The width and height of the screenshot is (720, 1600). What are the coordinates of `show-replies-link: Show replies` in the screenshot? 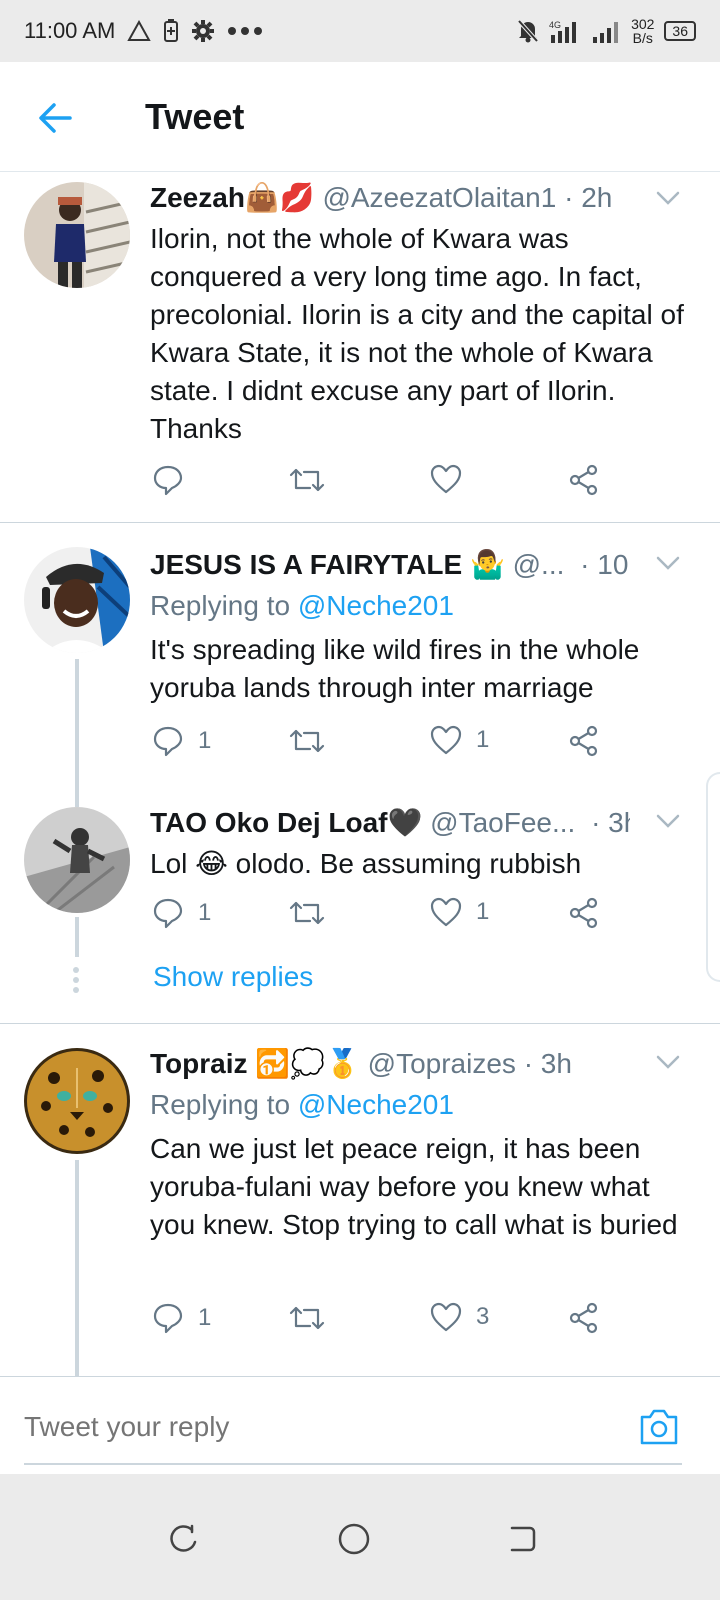 It's located at (233, 977).